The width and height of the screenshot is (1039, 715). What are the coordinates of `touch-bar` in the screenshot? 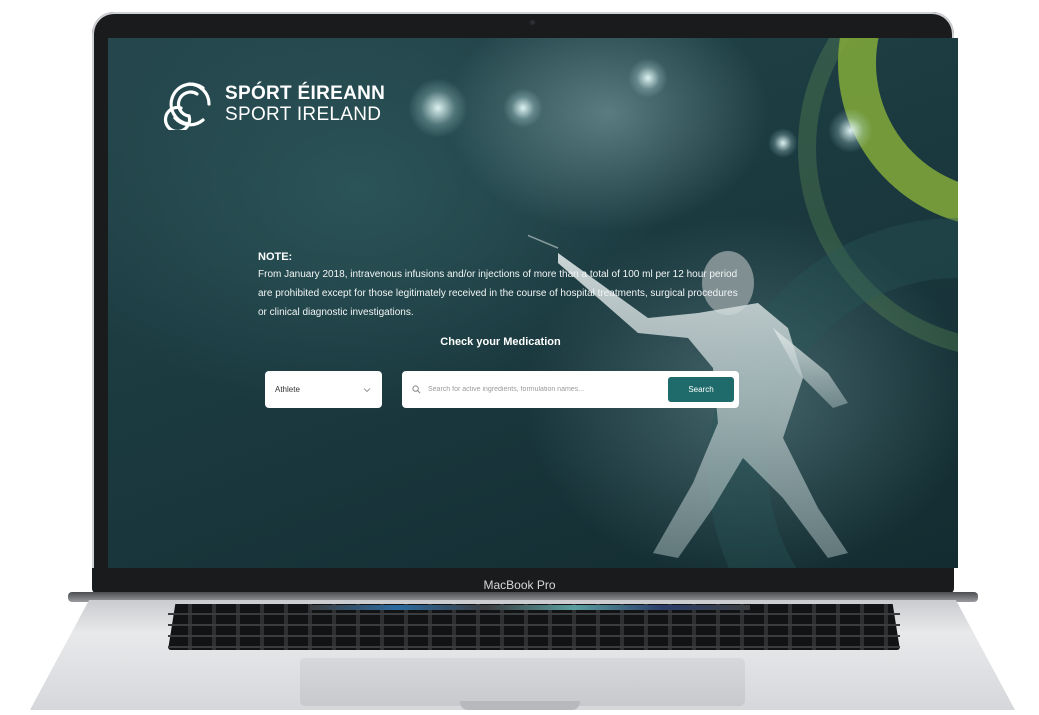 It's located at (530, 607).